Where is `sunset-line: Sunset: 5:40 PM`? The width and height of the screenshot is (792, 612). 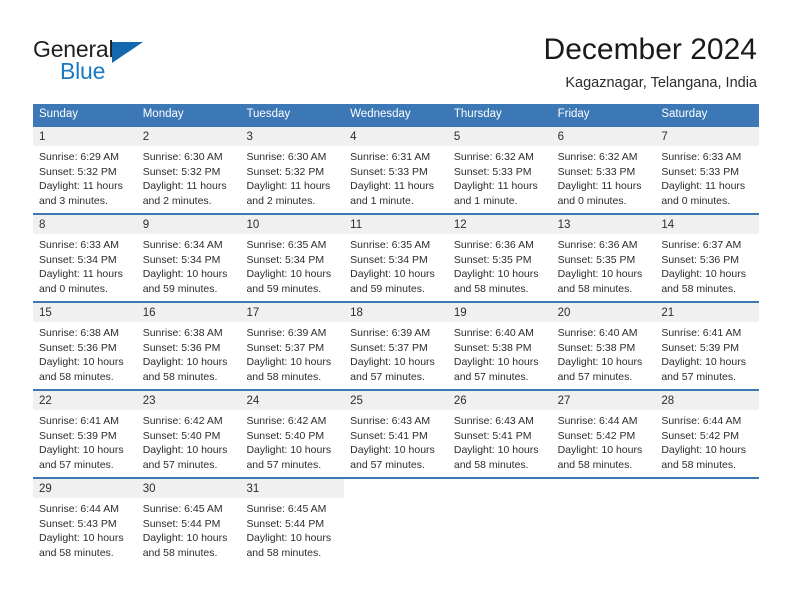
sunset-line: Sunset: 5:40 PM is located at coordinates (181, 435).